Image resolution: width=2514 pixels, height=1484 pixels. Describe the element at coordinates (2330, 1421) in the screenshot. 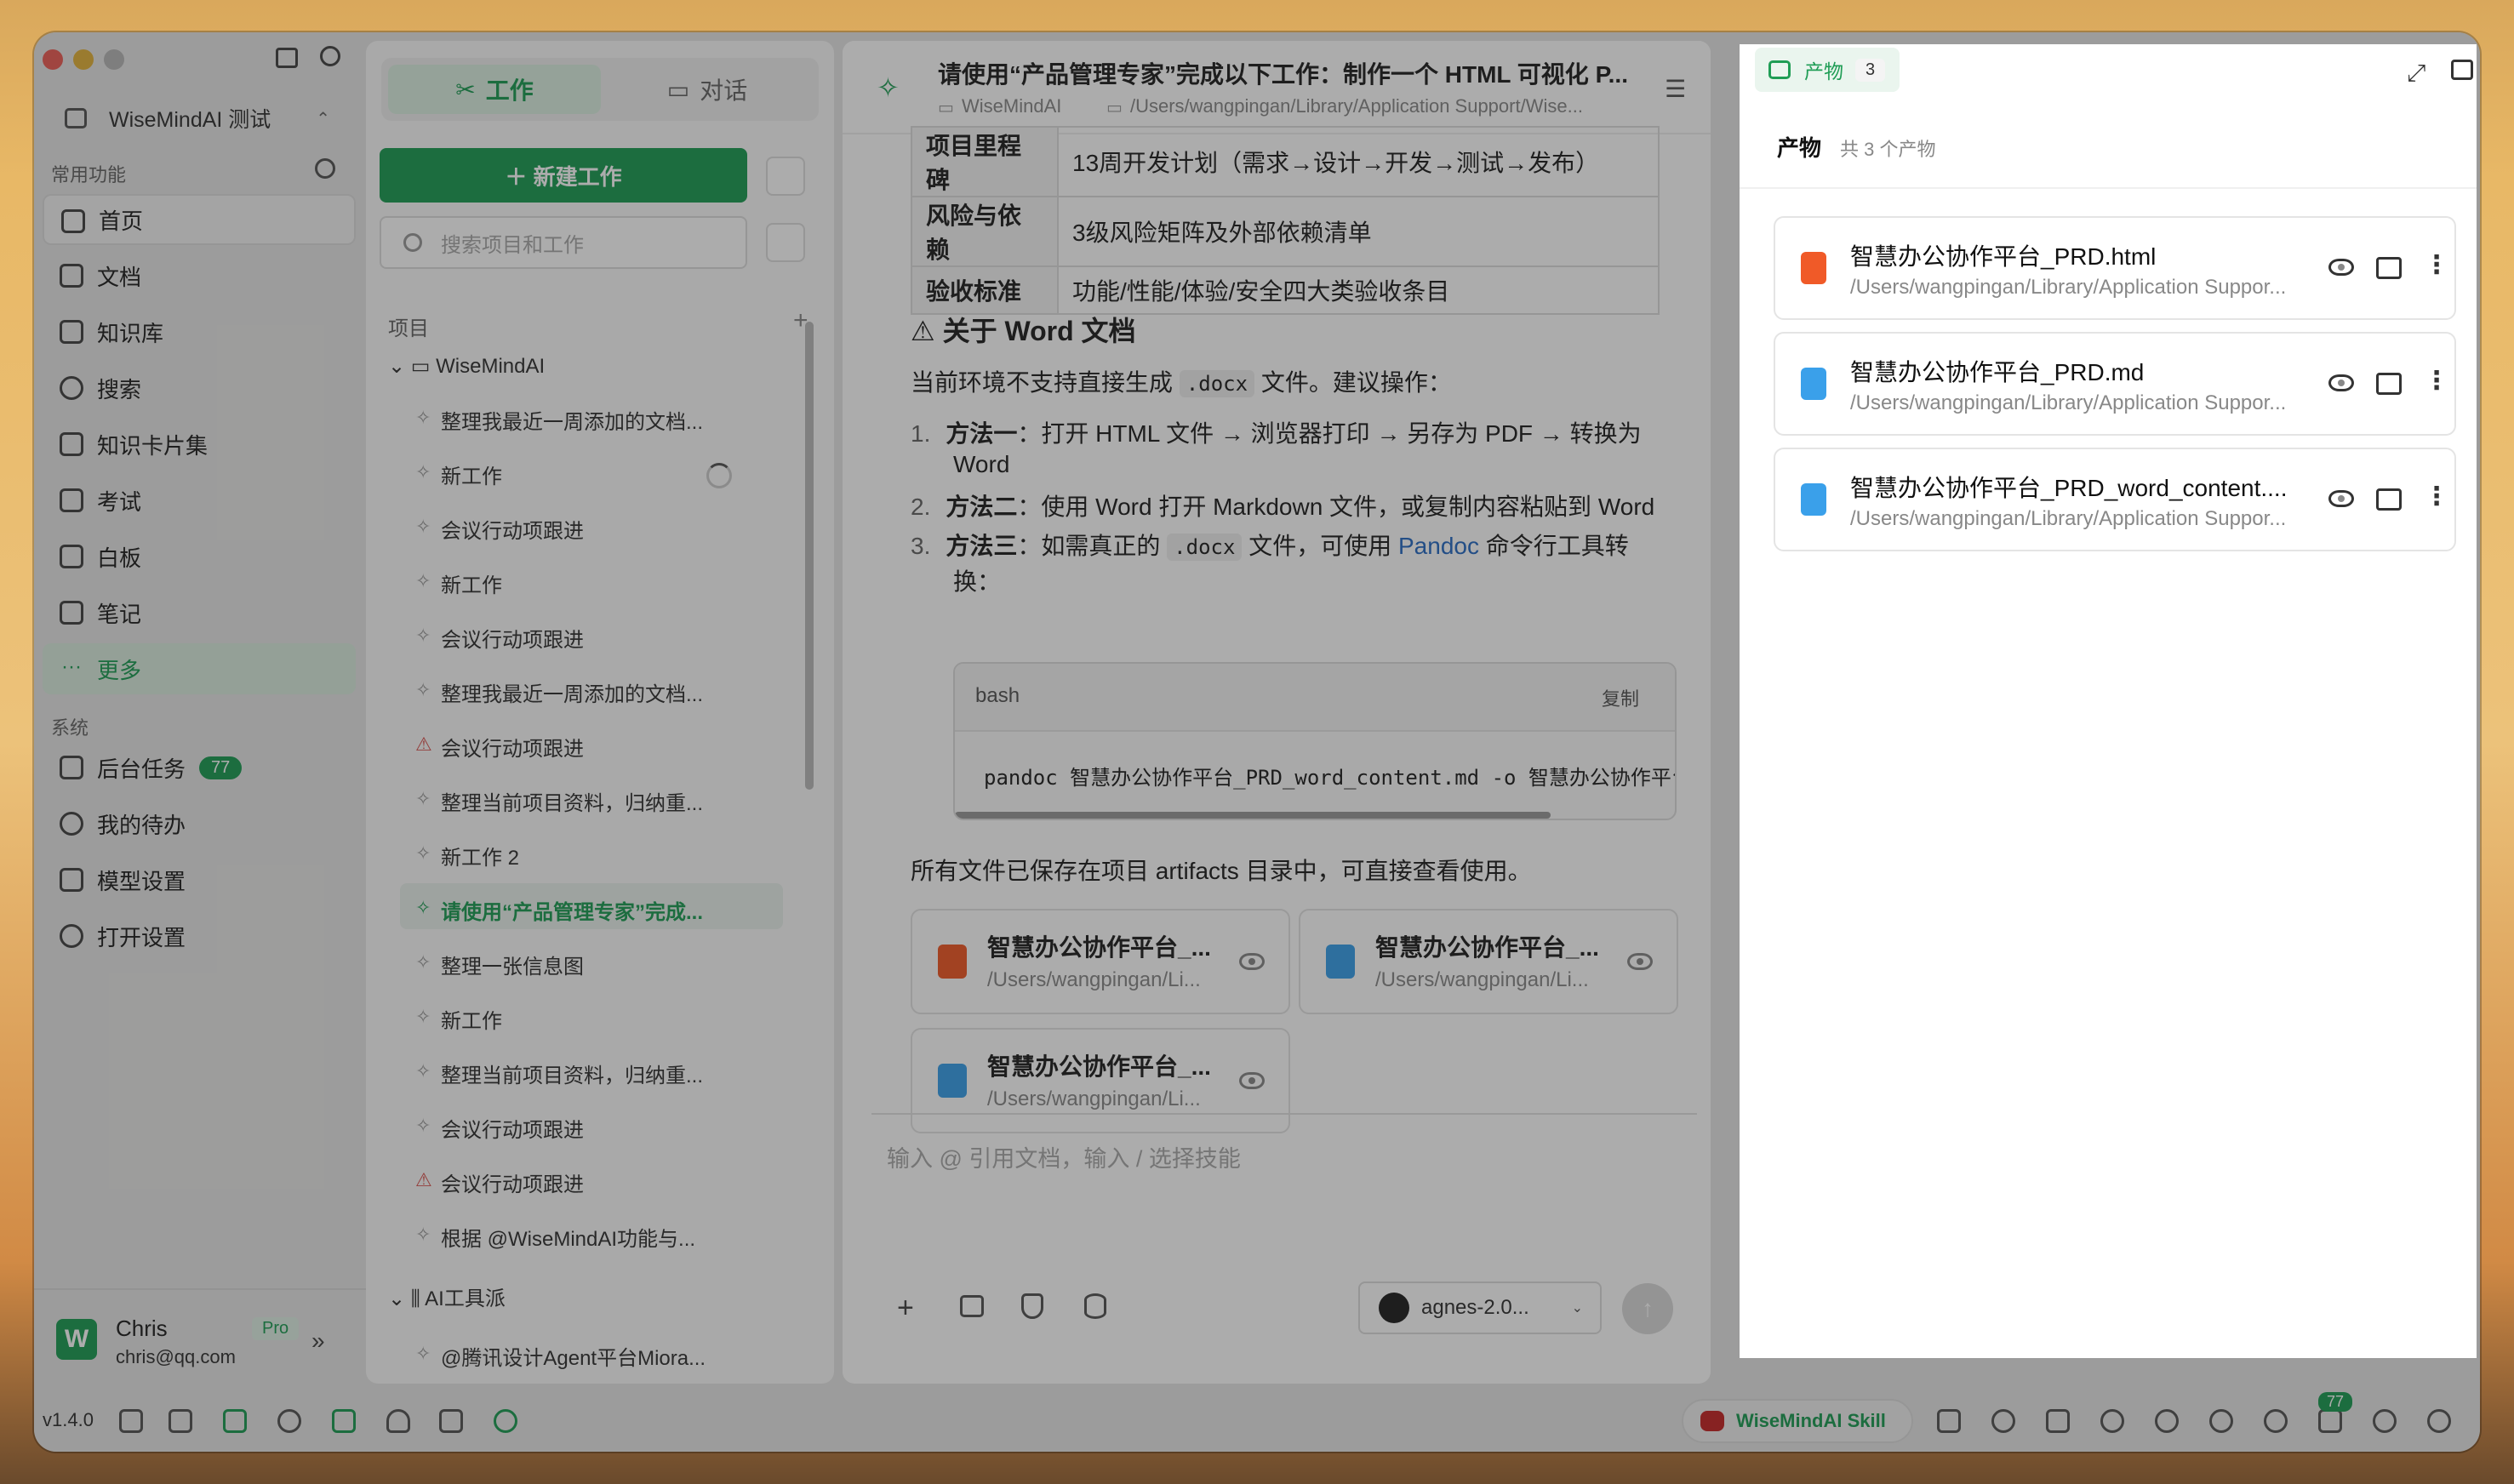

I see `tasks-list-icon` at that location.